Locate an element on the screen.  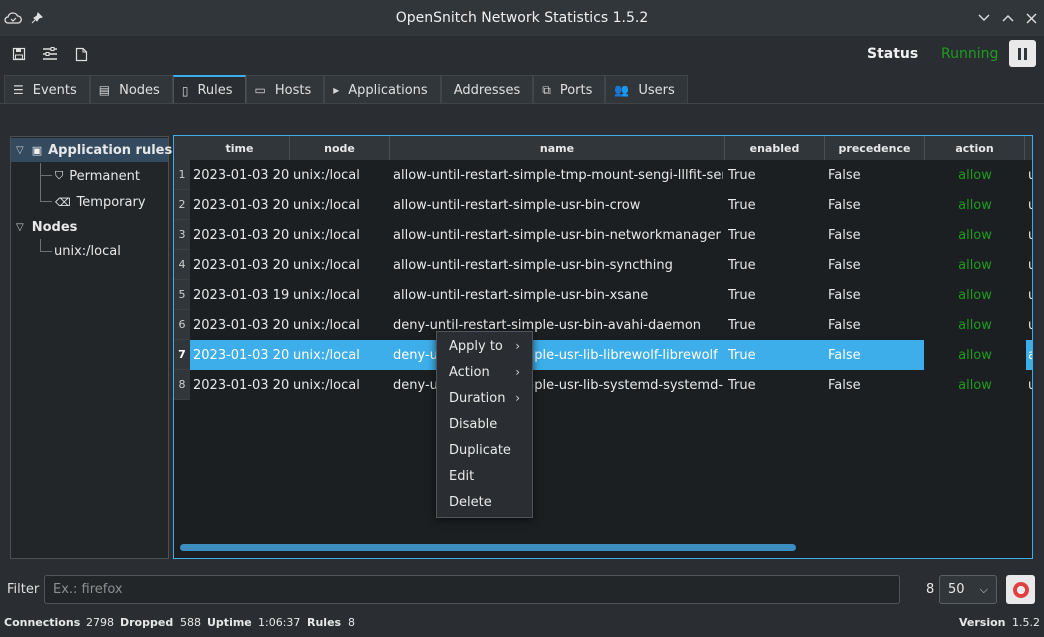
clear-filter-button is located at coordinates (1020, 589).